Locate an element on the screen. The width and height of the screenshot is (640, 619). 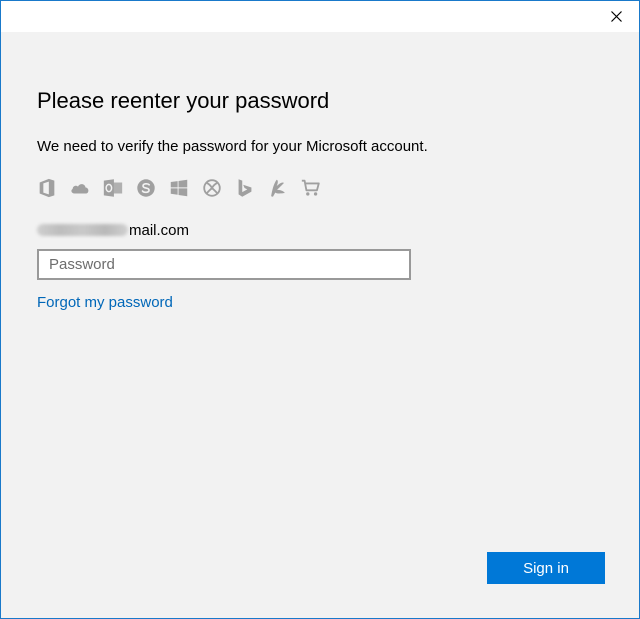
account-email: mail.com is located at coordinates (113, 230).